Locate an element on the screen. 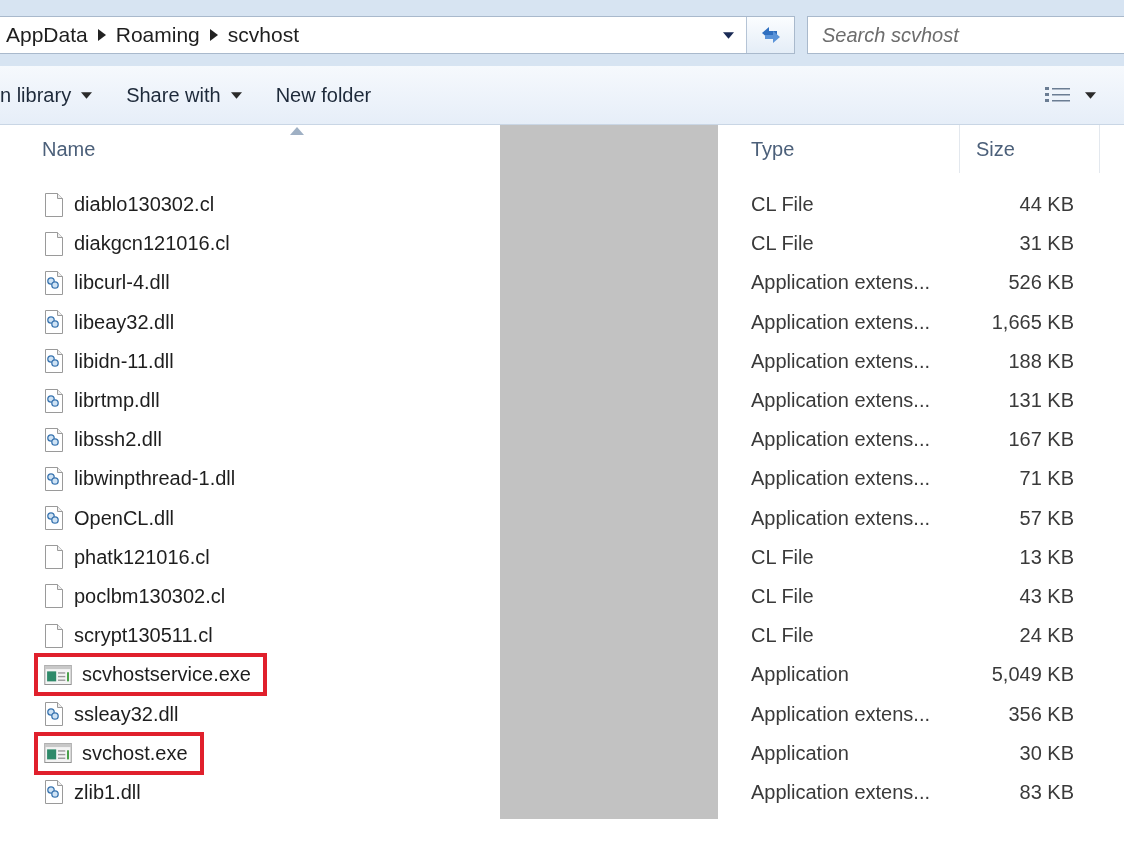 This screenshot has height=846, width=1124. file-name: svchost.exe is located at coordinates (137, 753).